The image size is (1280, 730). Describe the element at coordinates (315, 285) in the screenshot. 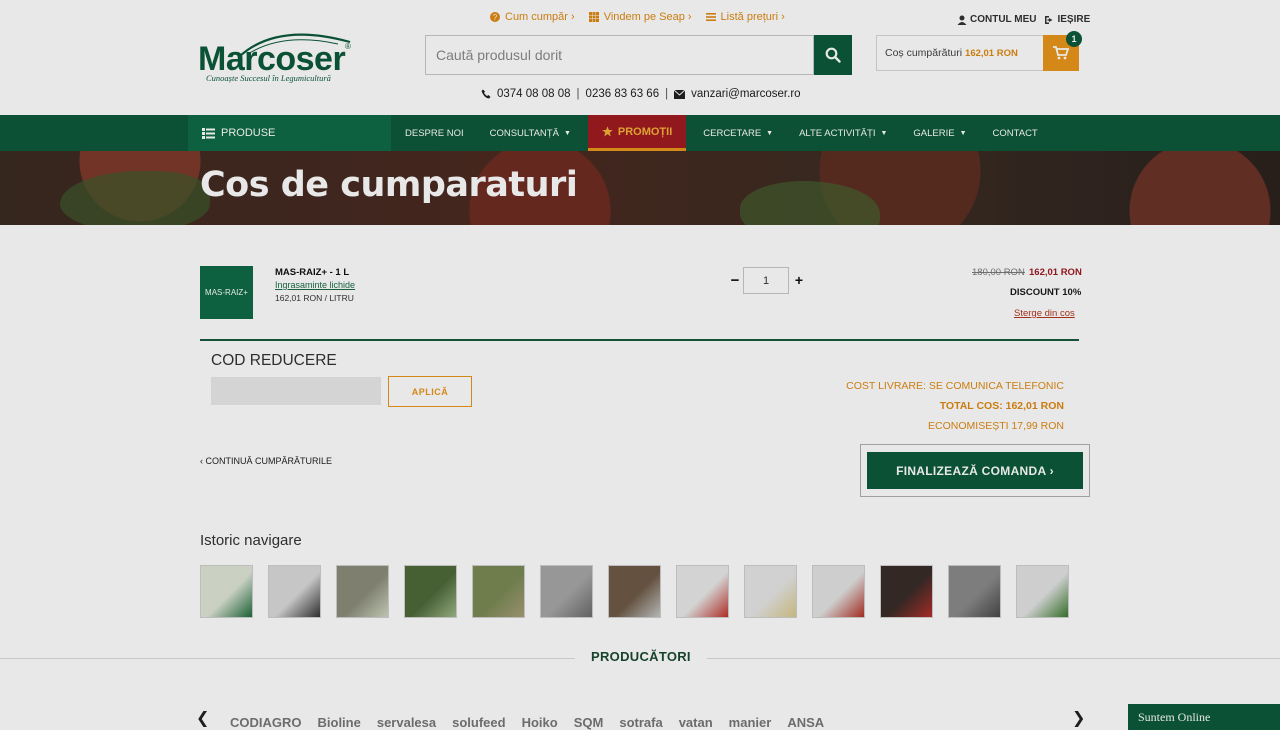

I see `product-category-link: Ingrasaminte lichide` at that location.